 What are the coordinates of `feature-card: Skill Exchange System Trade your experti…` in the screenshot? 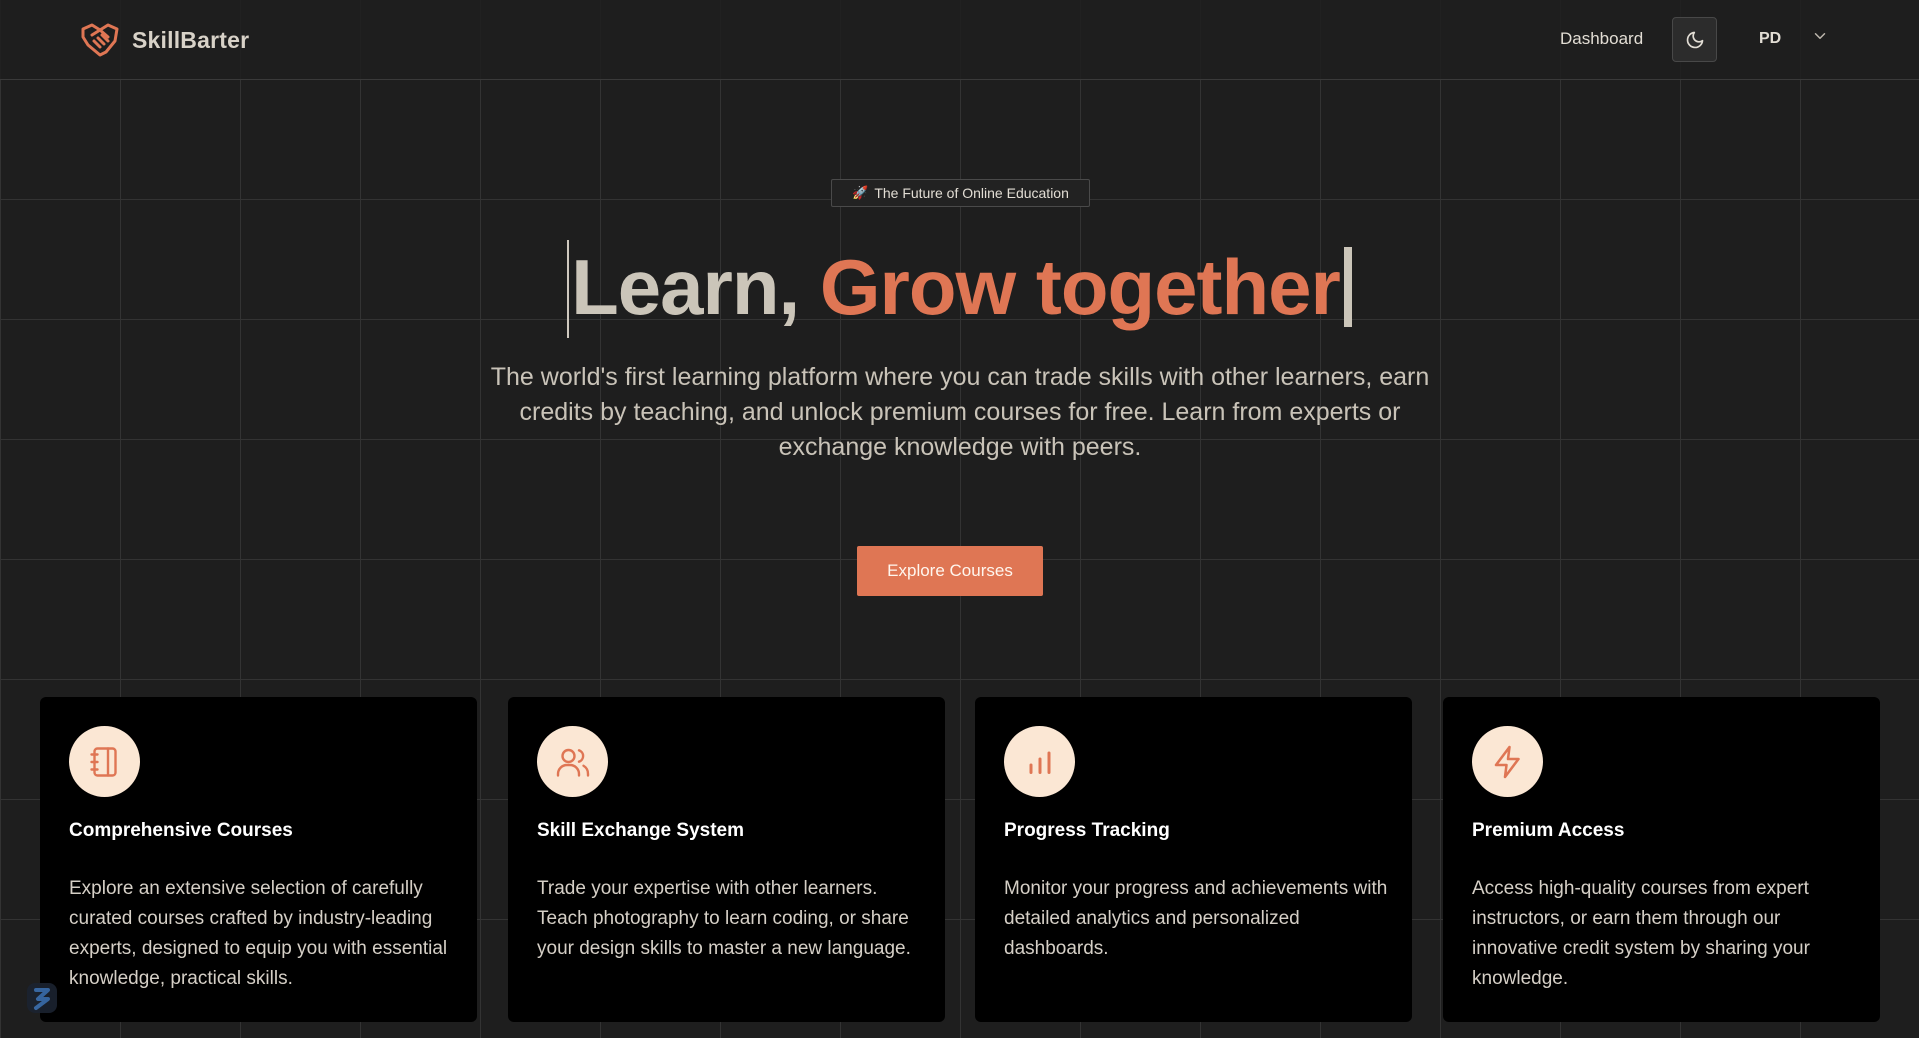 It's located at (726, 859).